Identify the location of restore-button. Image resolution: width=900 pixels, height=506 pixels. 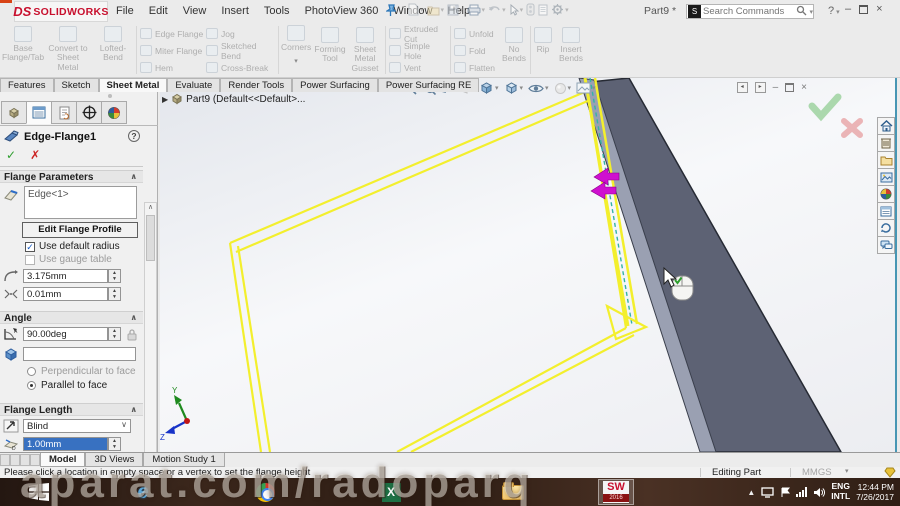
(864, 9).